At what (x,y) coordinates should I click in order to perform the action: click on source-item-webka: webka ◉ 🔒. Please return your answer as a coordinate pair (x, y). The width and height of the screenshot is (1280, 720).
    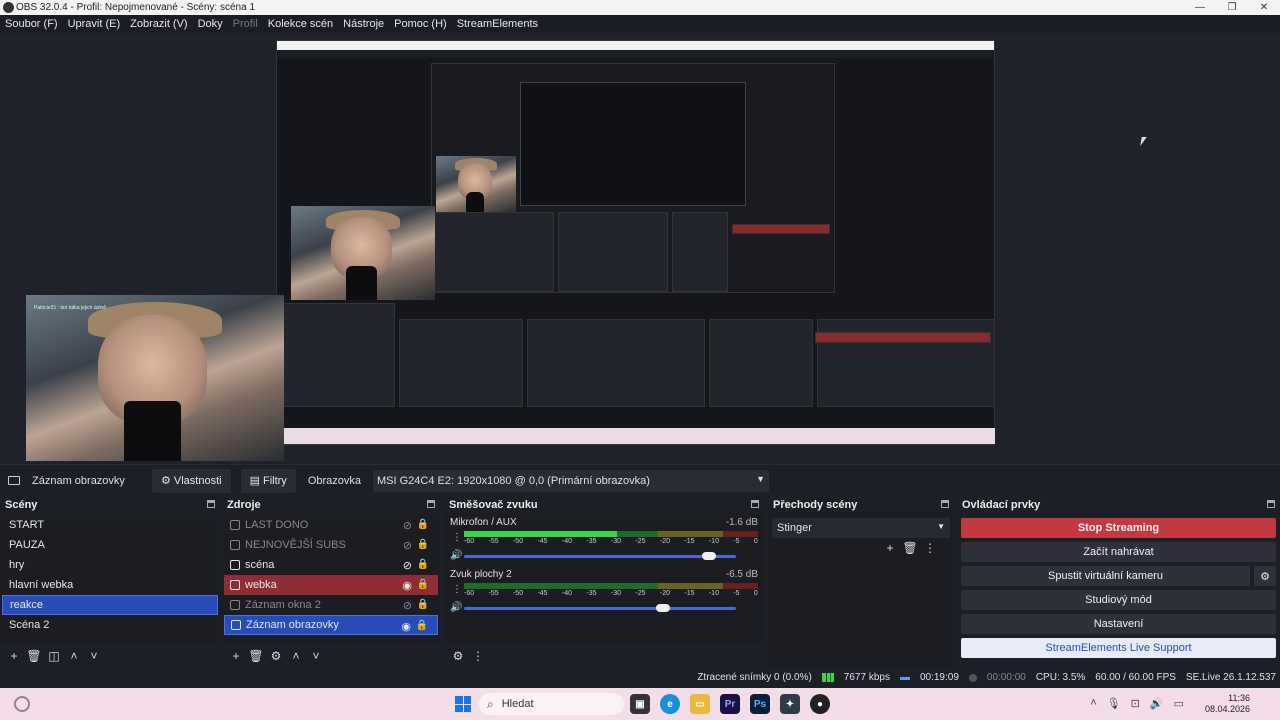
    Looking at the image, I should click on (331, 585).